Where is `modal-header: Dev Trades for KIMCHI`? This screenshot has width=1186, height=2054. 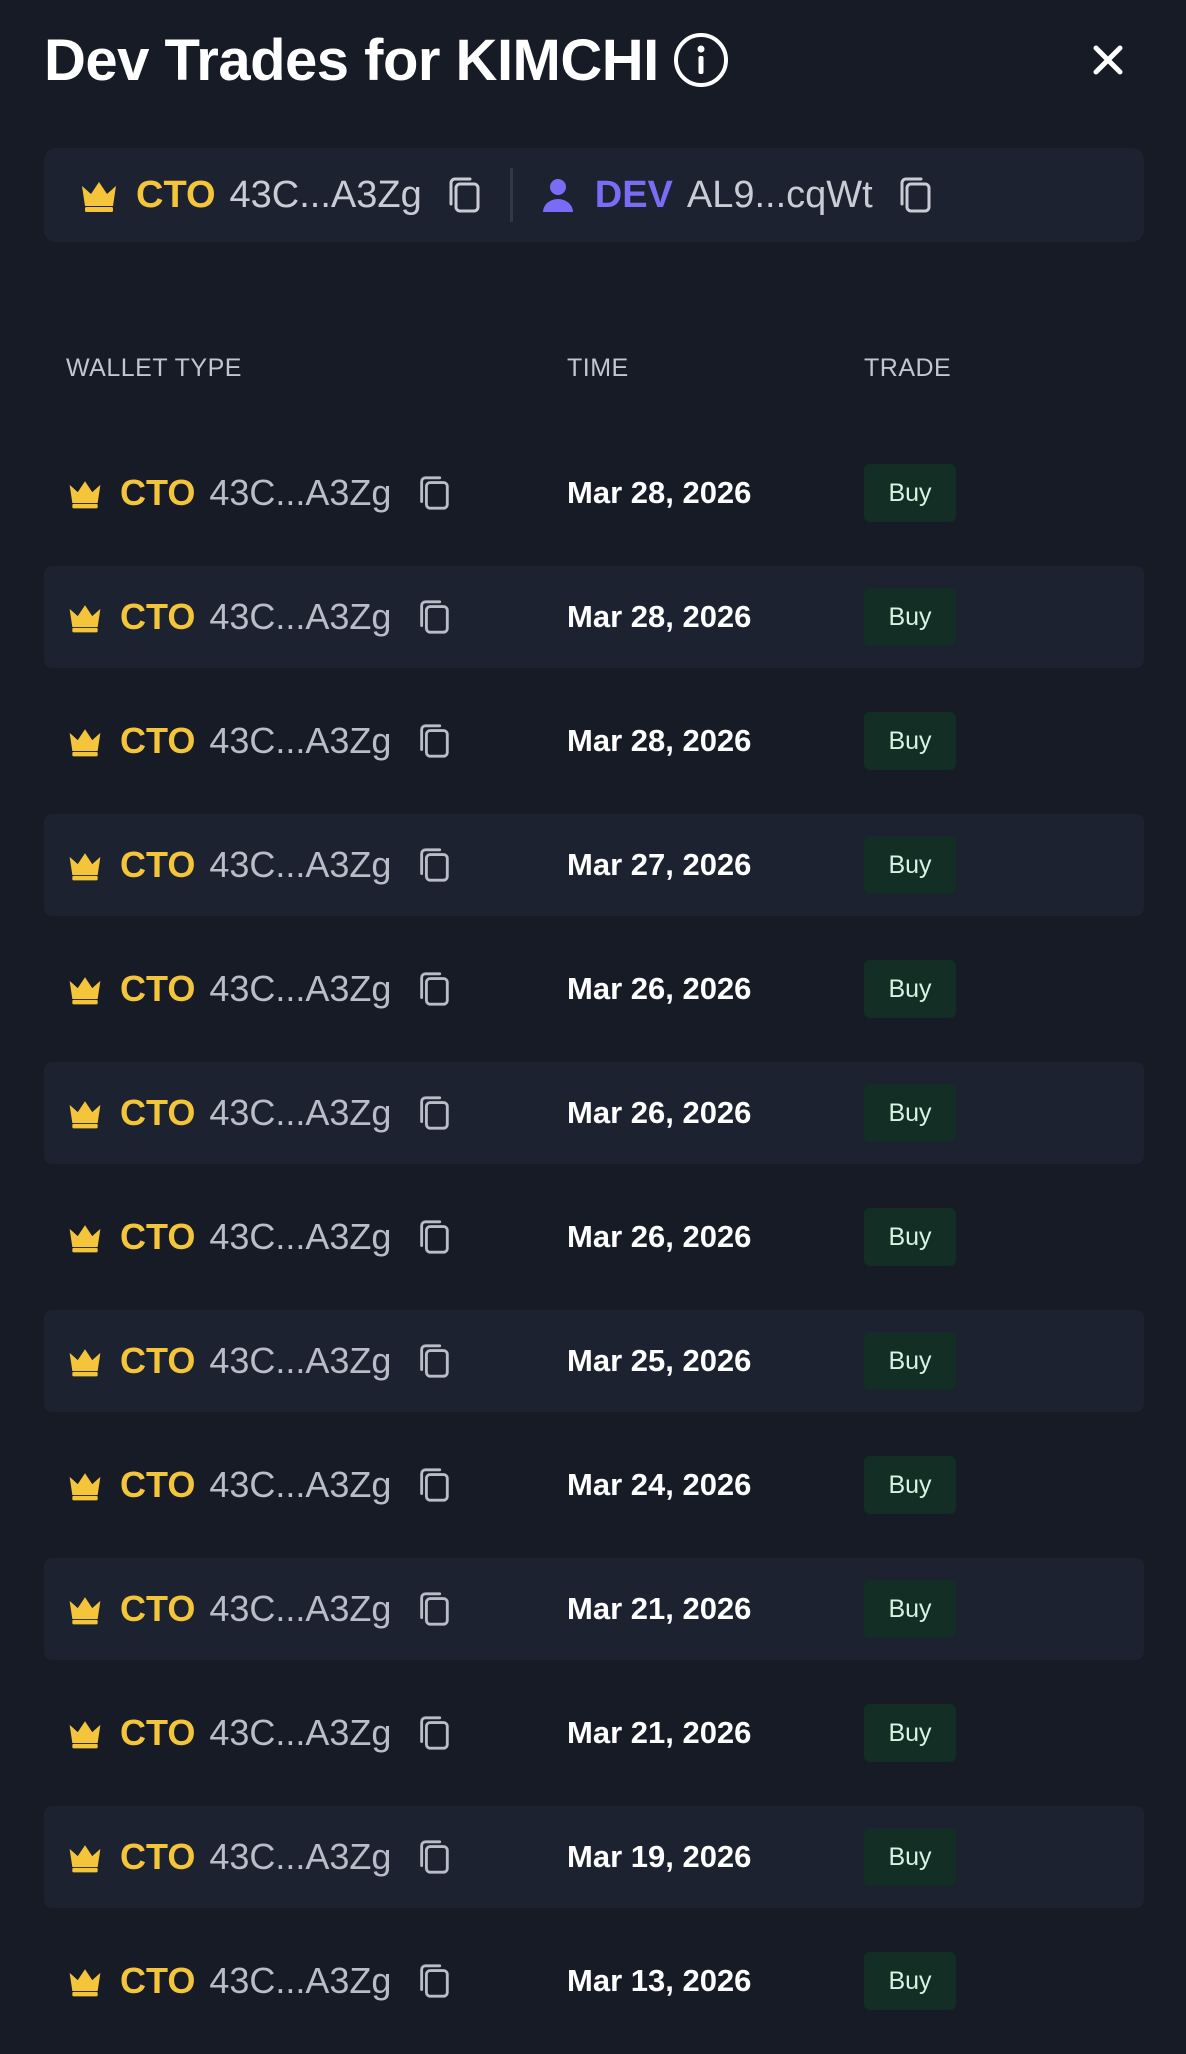
modal-header: Dev Trades for KIMCHI is located at coordinates (593, 60).